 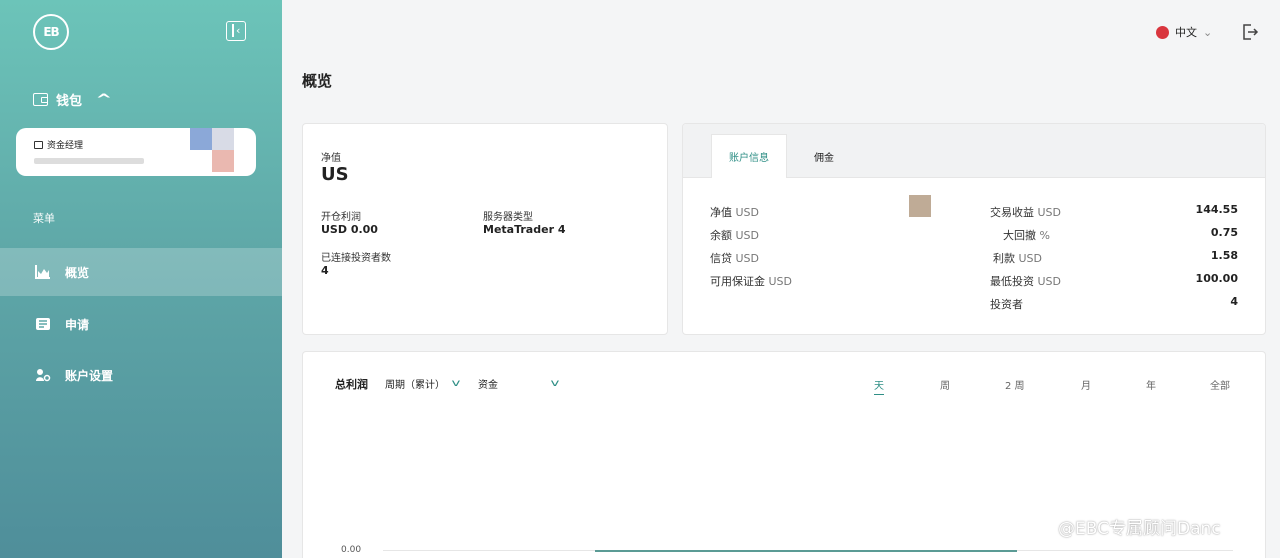 I want to click on row-label: 投资者, so click(x=1006, y=304).